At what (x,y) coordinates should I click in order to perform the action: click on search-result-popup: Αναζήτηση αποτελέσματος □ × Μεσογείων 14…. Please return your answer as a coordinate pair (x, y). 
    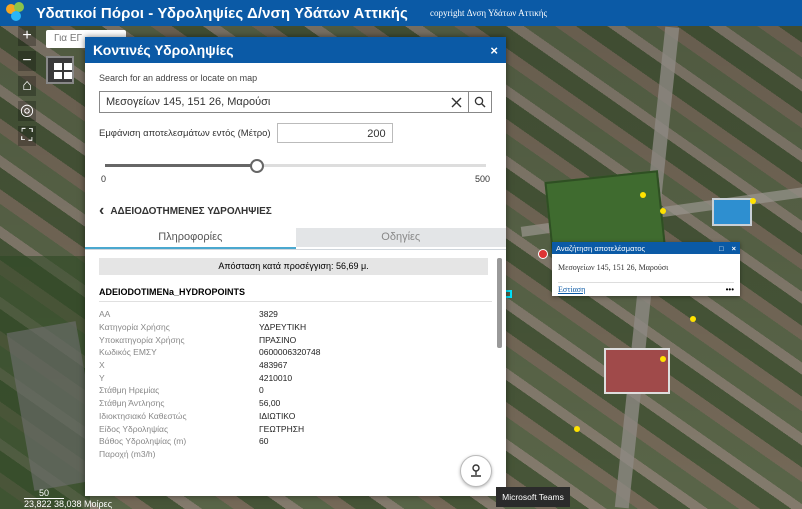
    Looking at the image, I should click on (646, 269).